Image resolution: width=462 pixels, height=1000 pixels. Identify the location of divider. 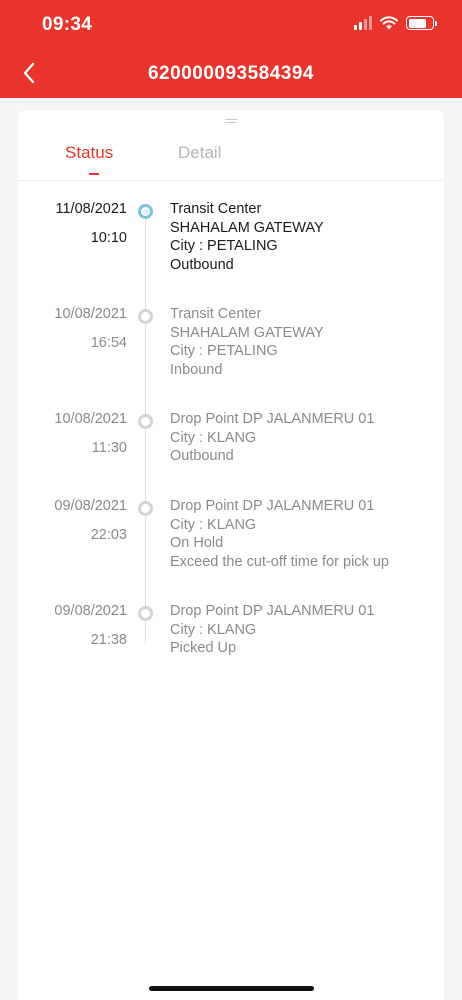
(231, 180).